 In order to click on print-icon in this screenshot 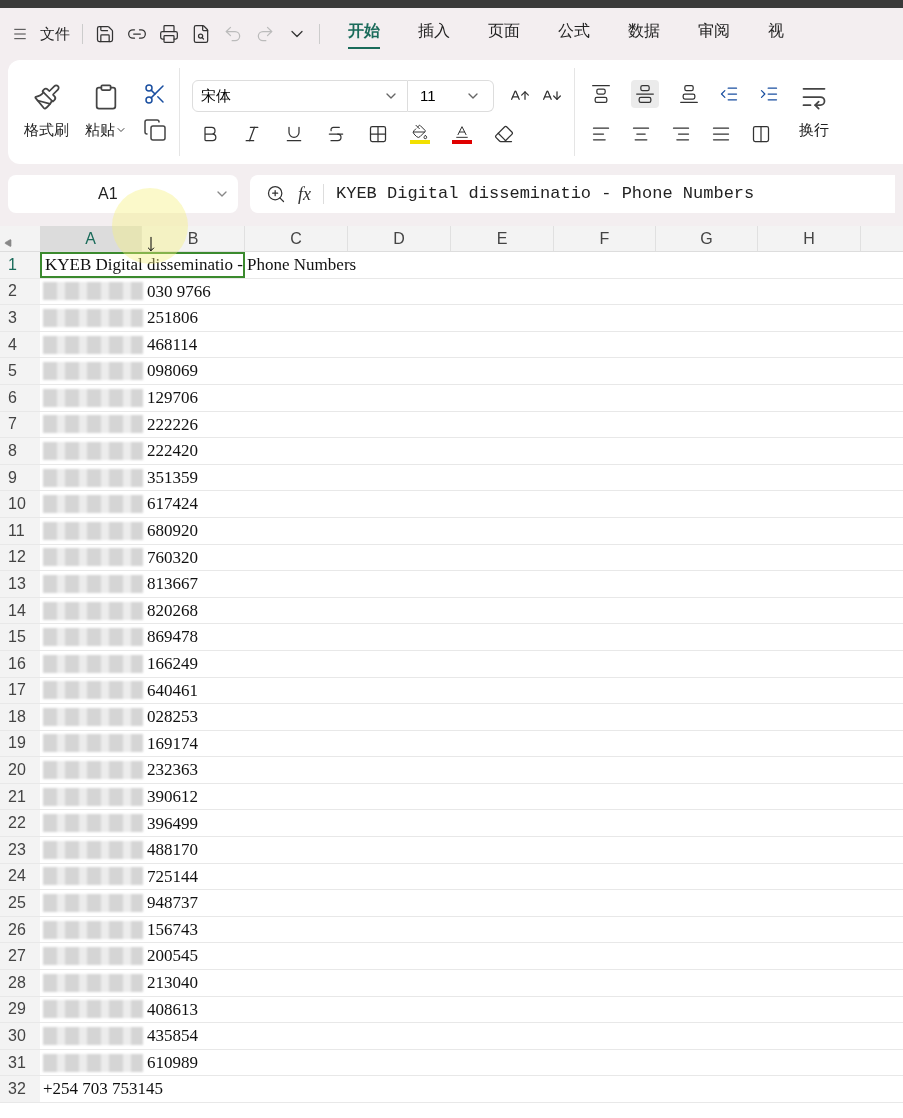, I will do `click(169, 34)`.